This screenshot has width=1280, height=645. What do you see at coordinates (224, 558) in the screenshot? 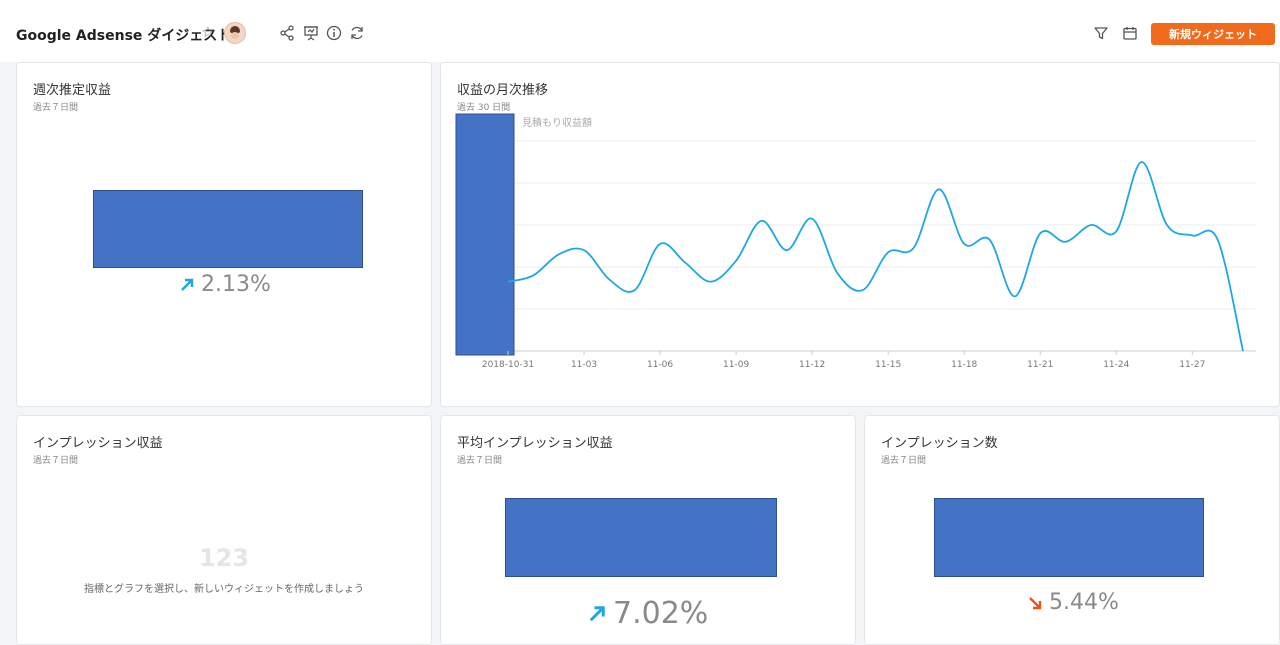
I see `empty-placeholder-number: 123` at bounding box center [224, 558].